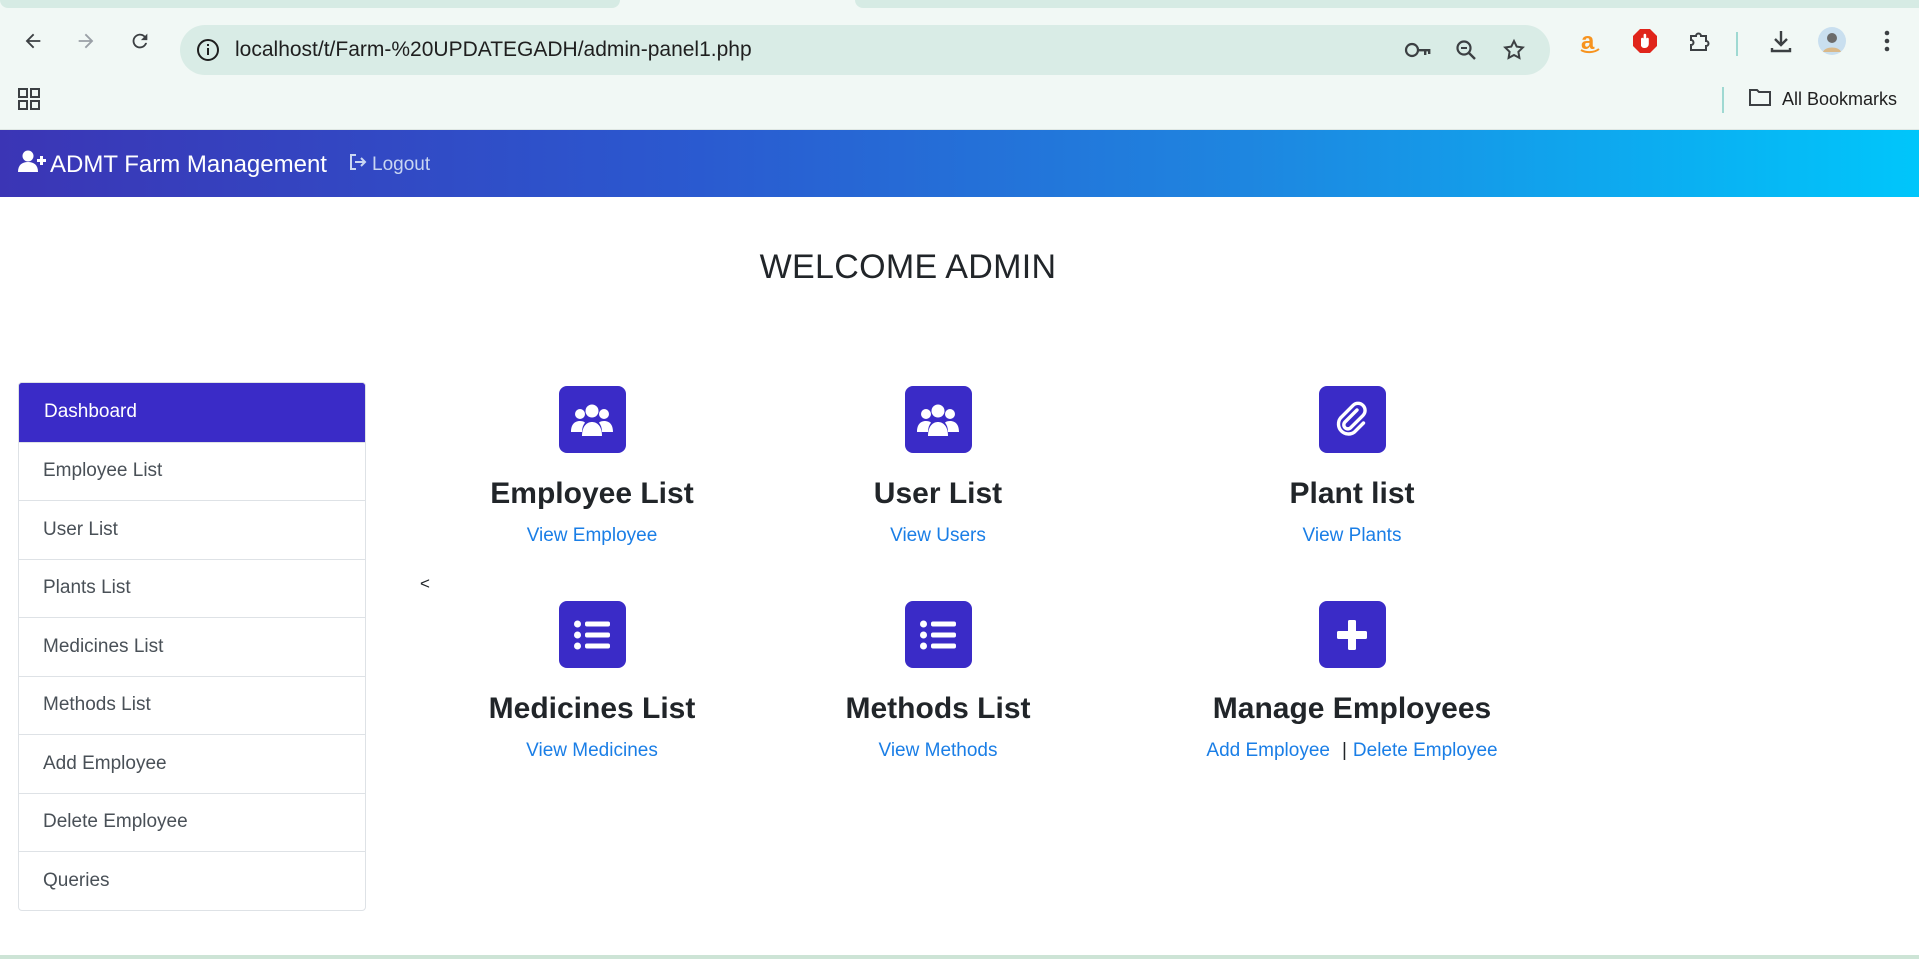 The image size is (1919, 959). I want to click on download-icon, so click(1781, 41).